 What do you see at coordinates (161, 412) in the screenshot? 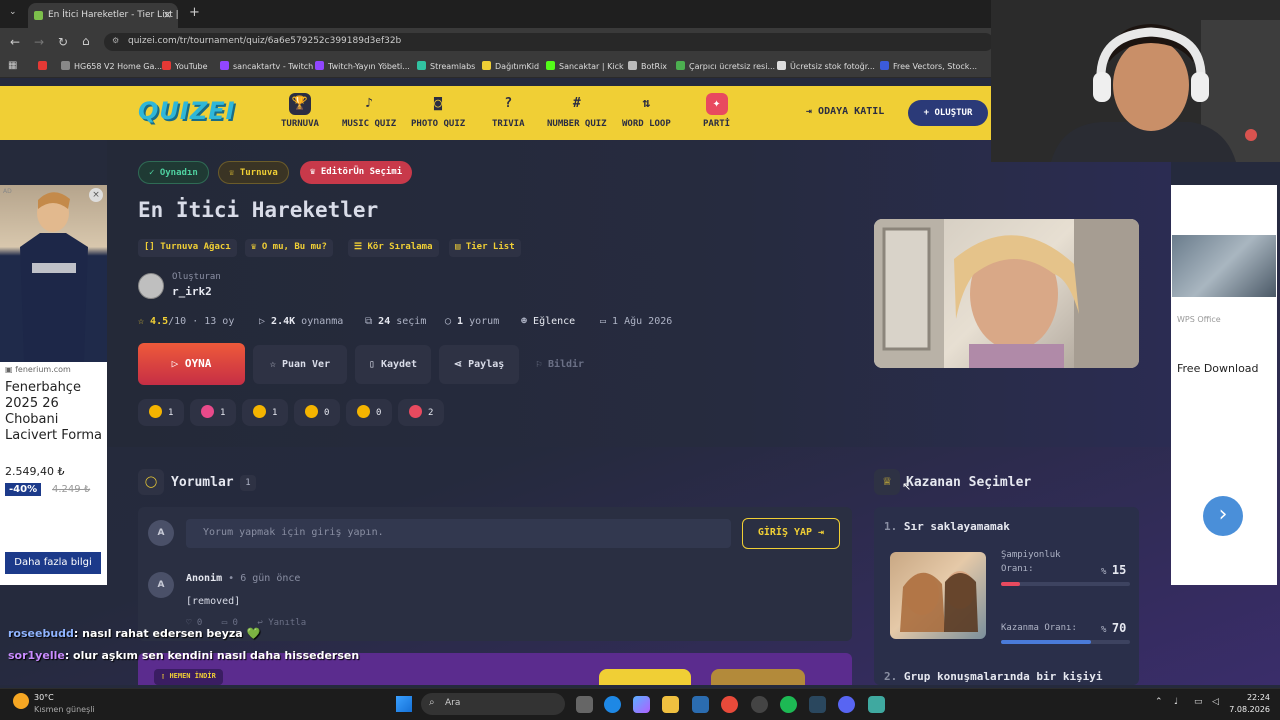
I see `reaction-thumbs-up: 1` at bounding box center [161, 412].